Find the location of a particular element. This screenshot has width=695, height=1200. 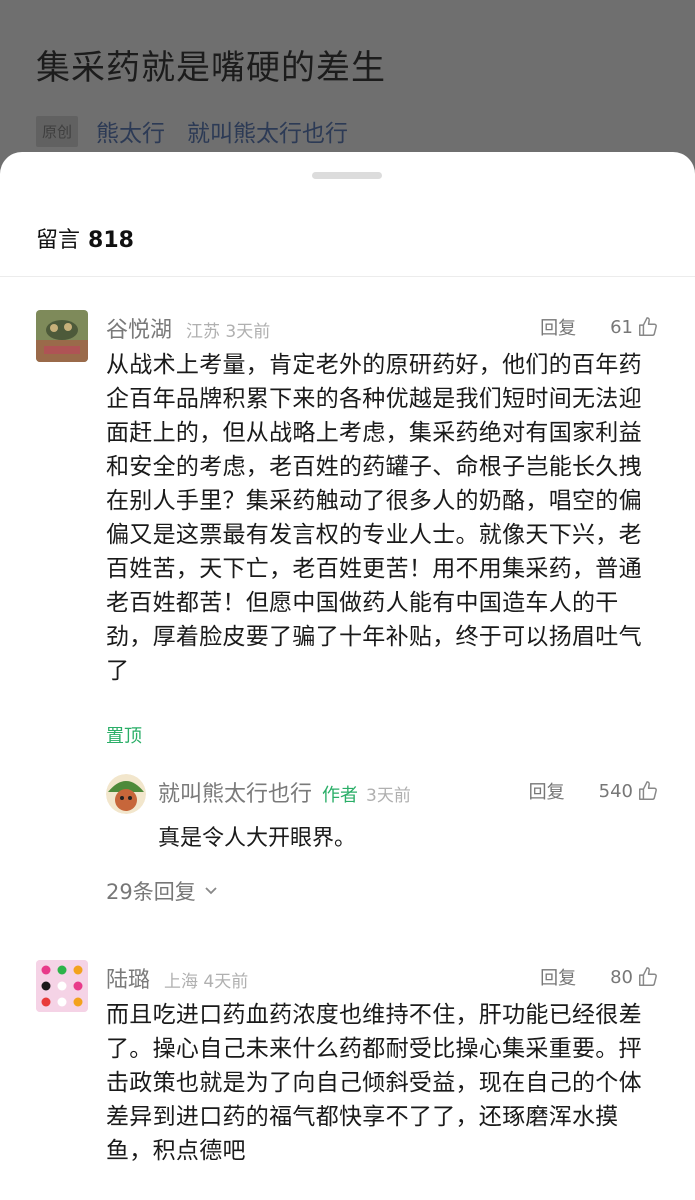

reply-time: 3天前 is located at coordinates (388, 796).